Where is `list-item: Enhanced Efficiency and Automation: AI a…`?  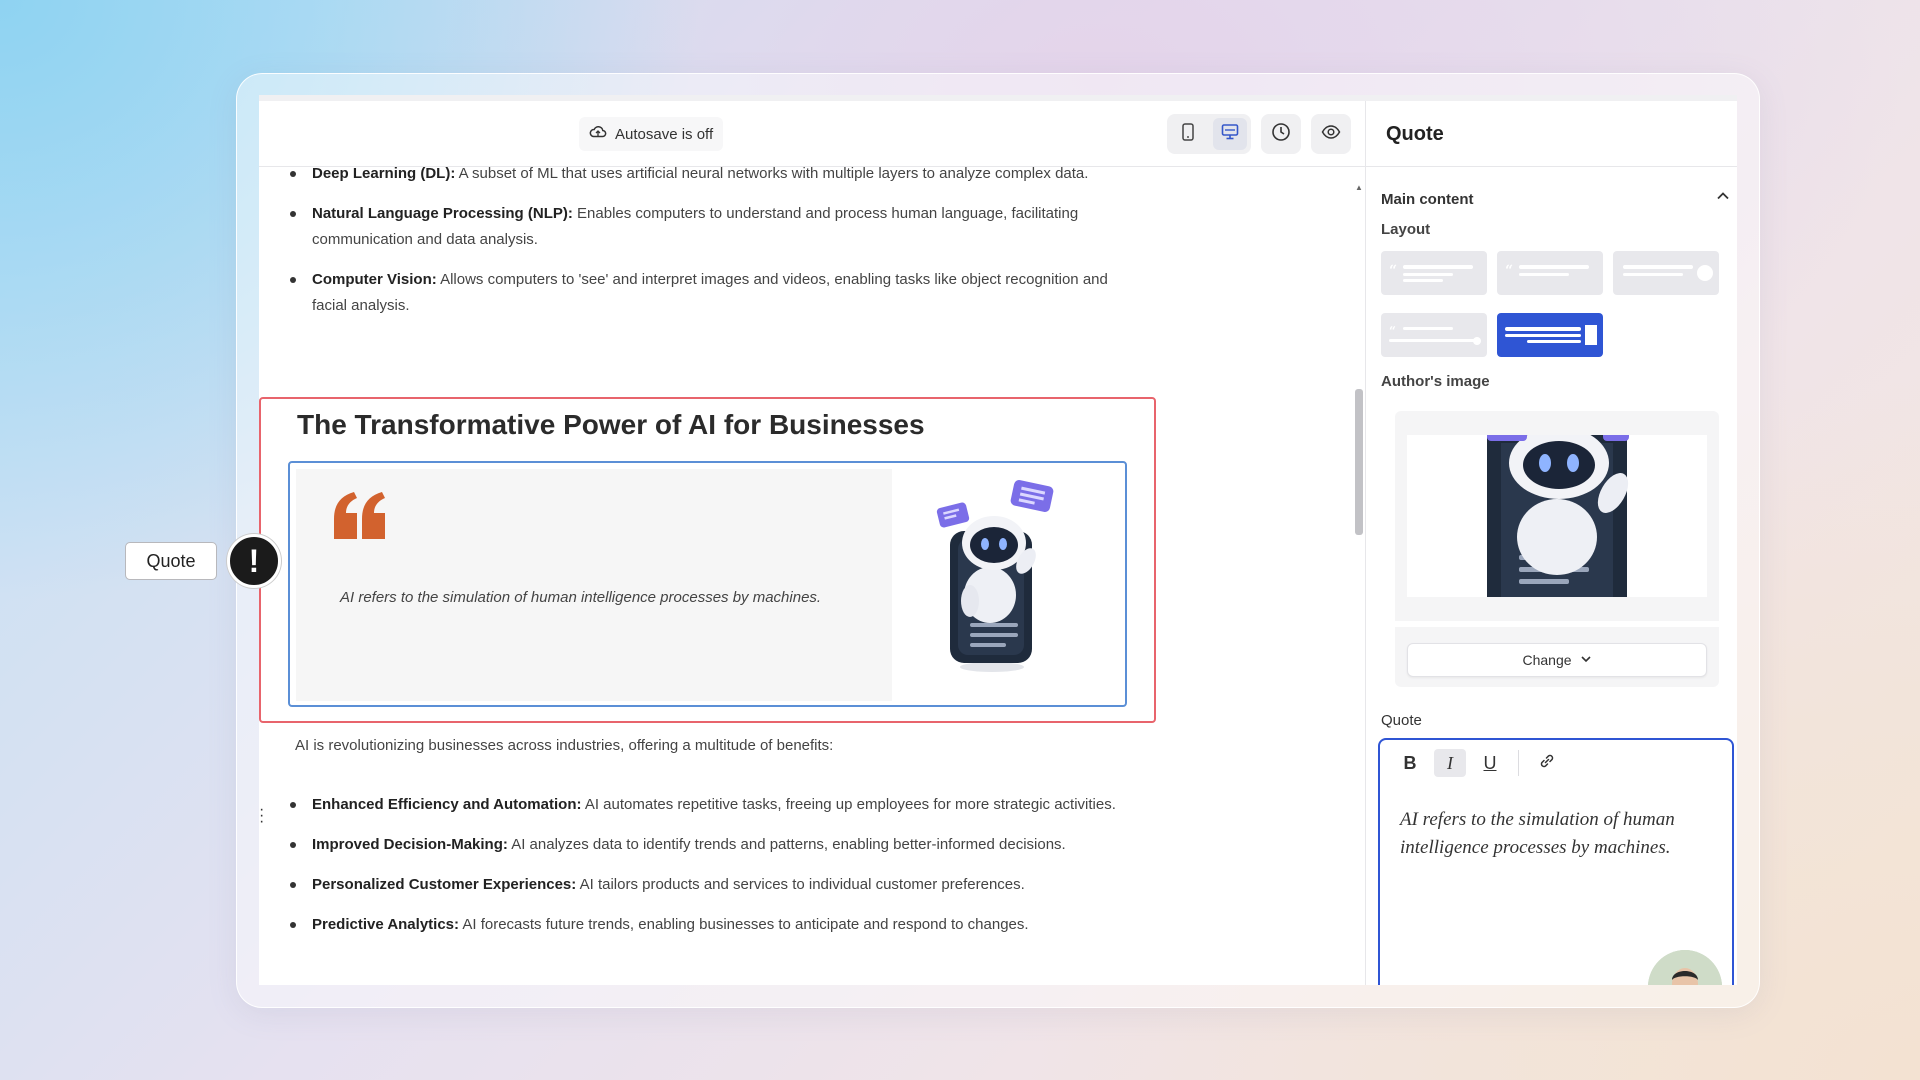 list-item: Enhanced Efficiency and Automation: AI a… is located at coordinates (716, 805).